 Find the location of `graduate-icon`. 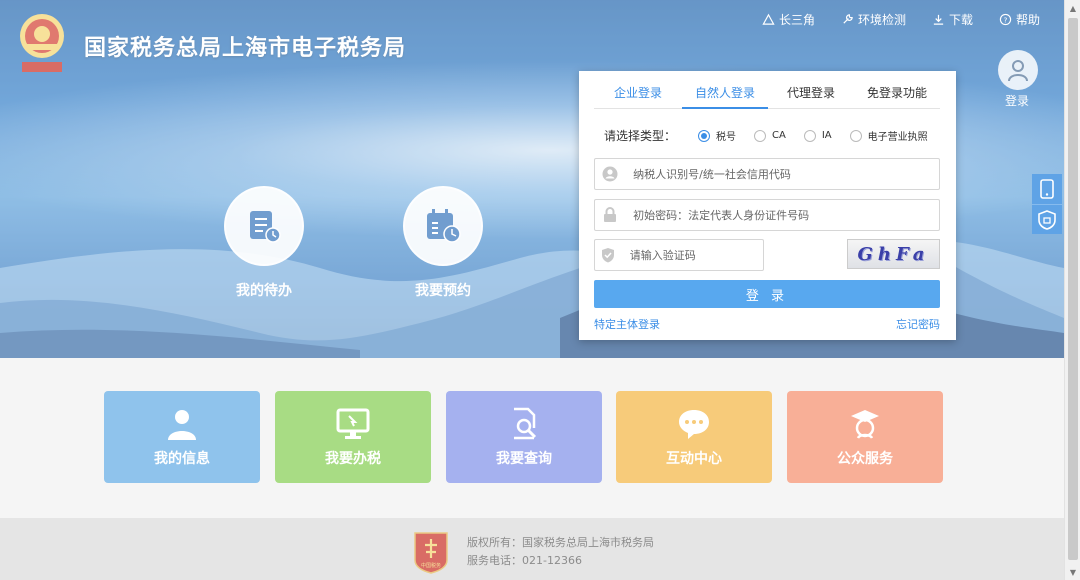

graduate-icon is located at coordinates (865, 424).